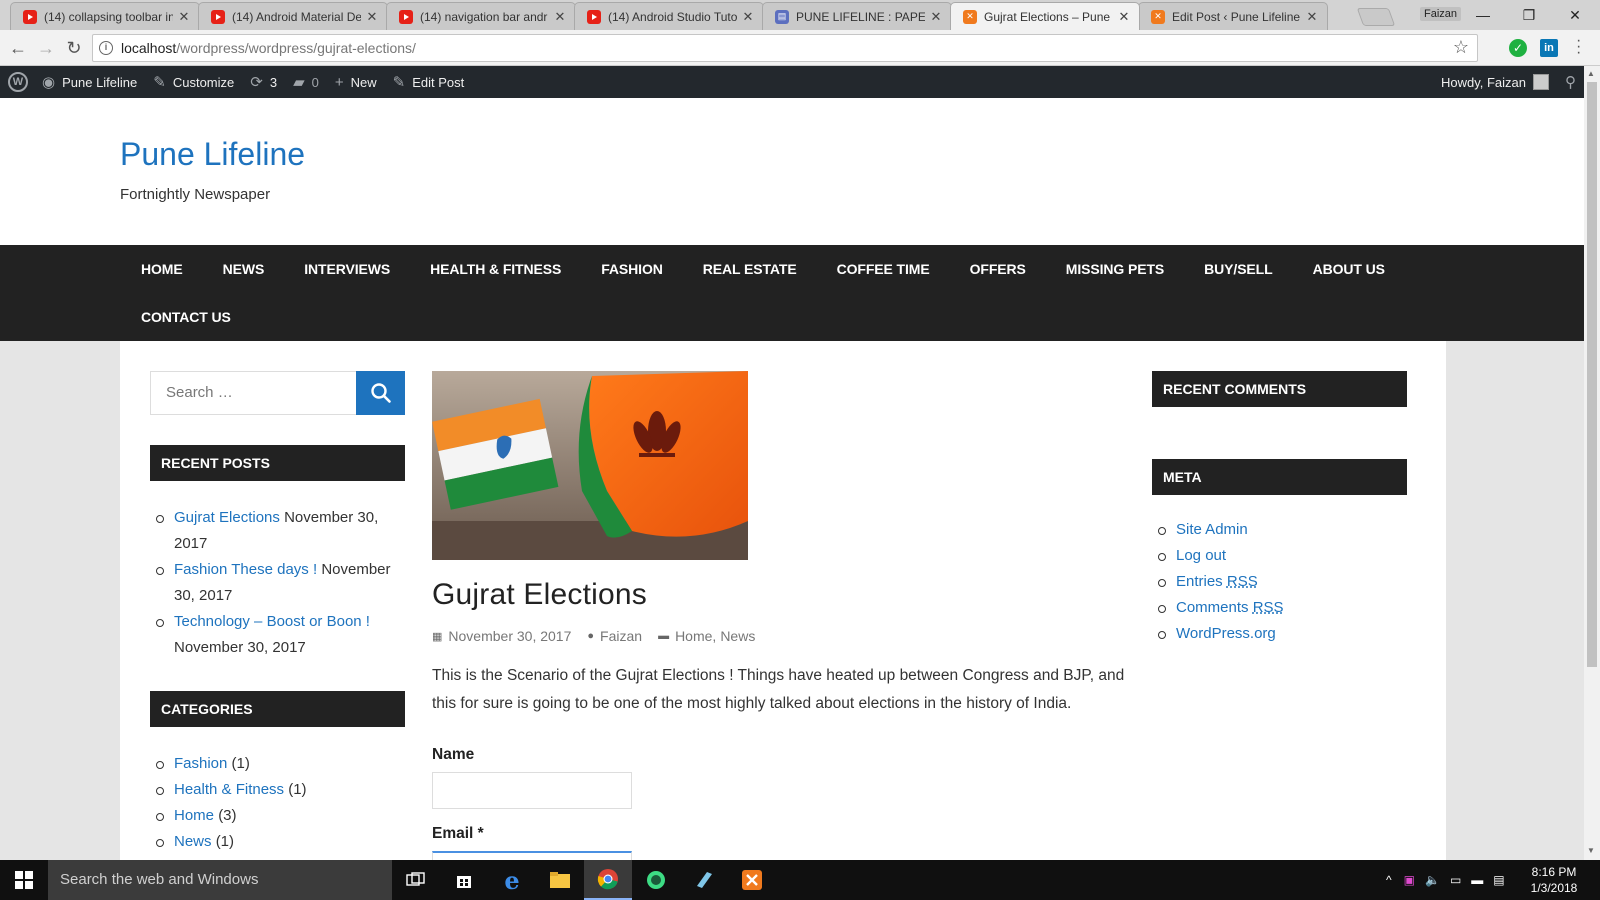 The width and height of the screenshot is (1600, 900). What do you see at coordinates (1529, 15) in the screenshot?
I see `restore-icon: ❐` at bounding box center [1529, 15].